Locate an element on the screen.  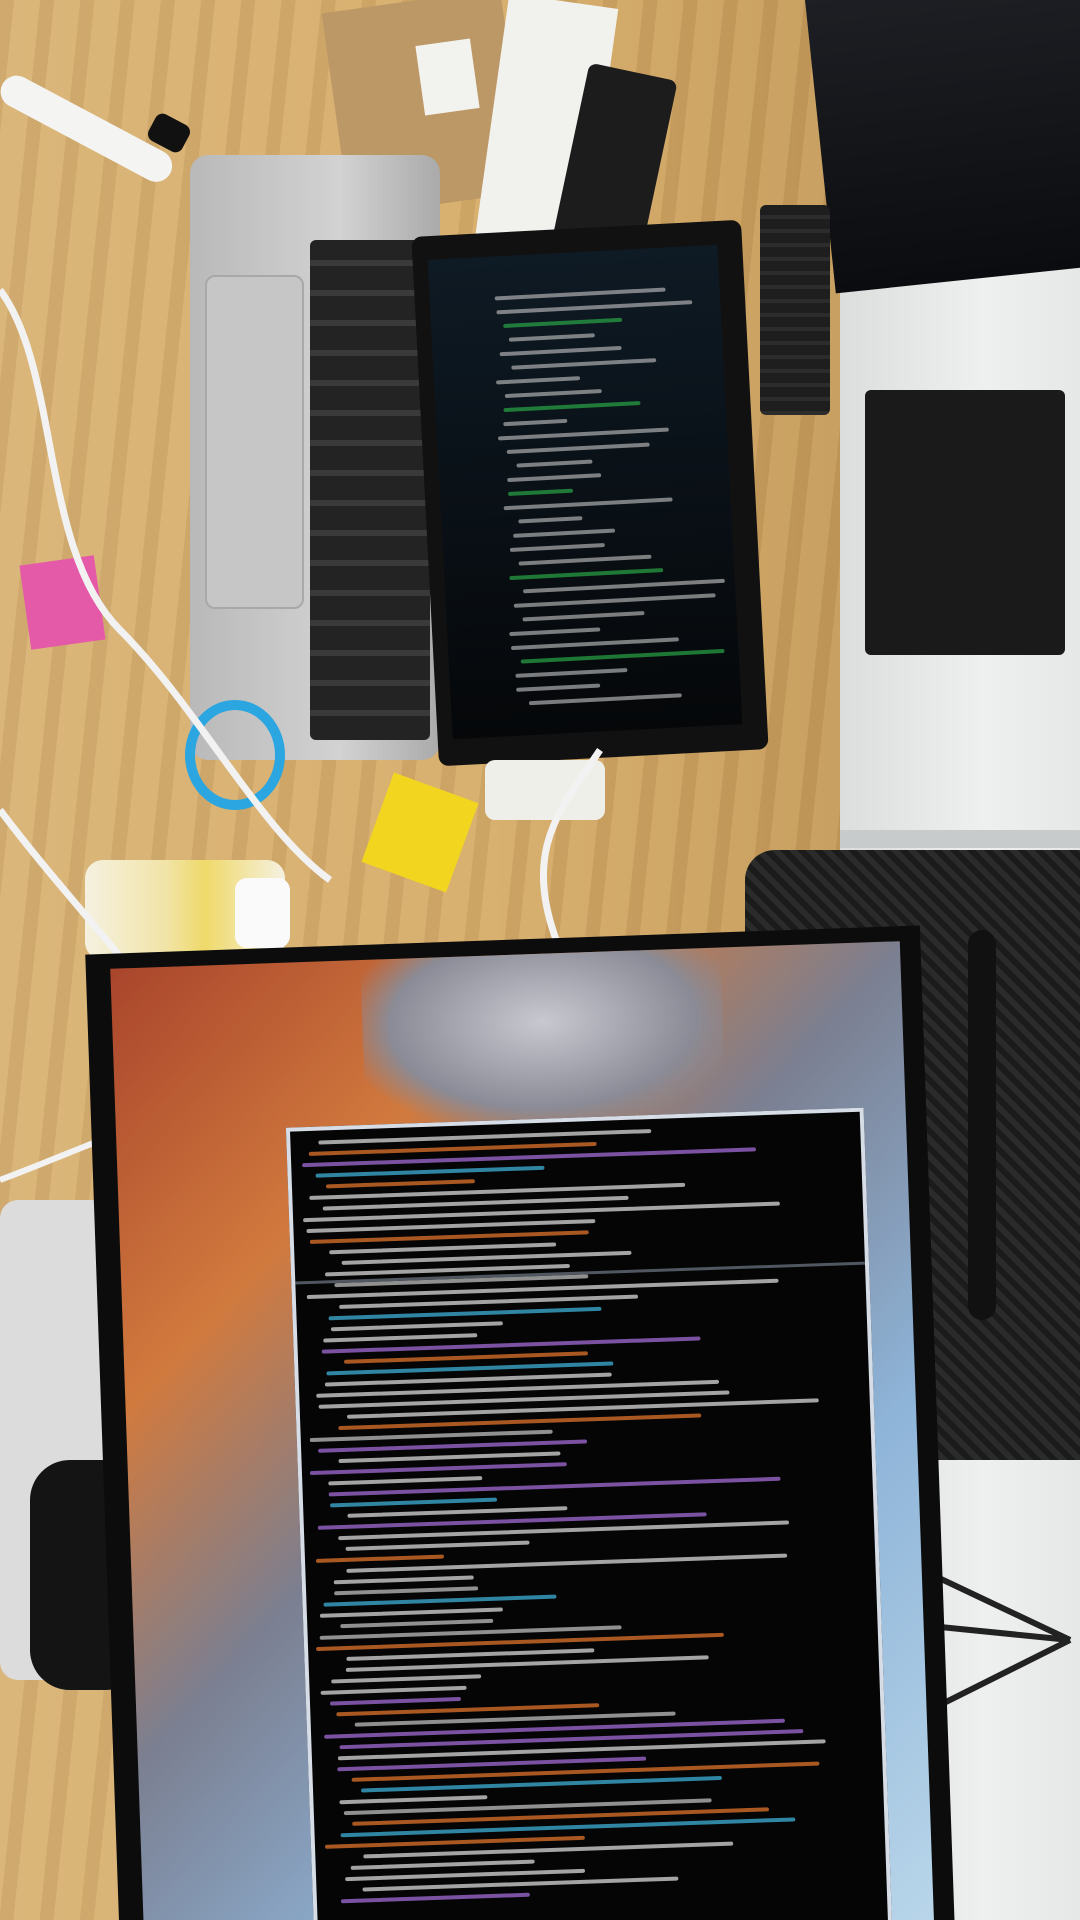
chair-armrest is located at coordinates (982, 1125).